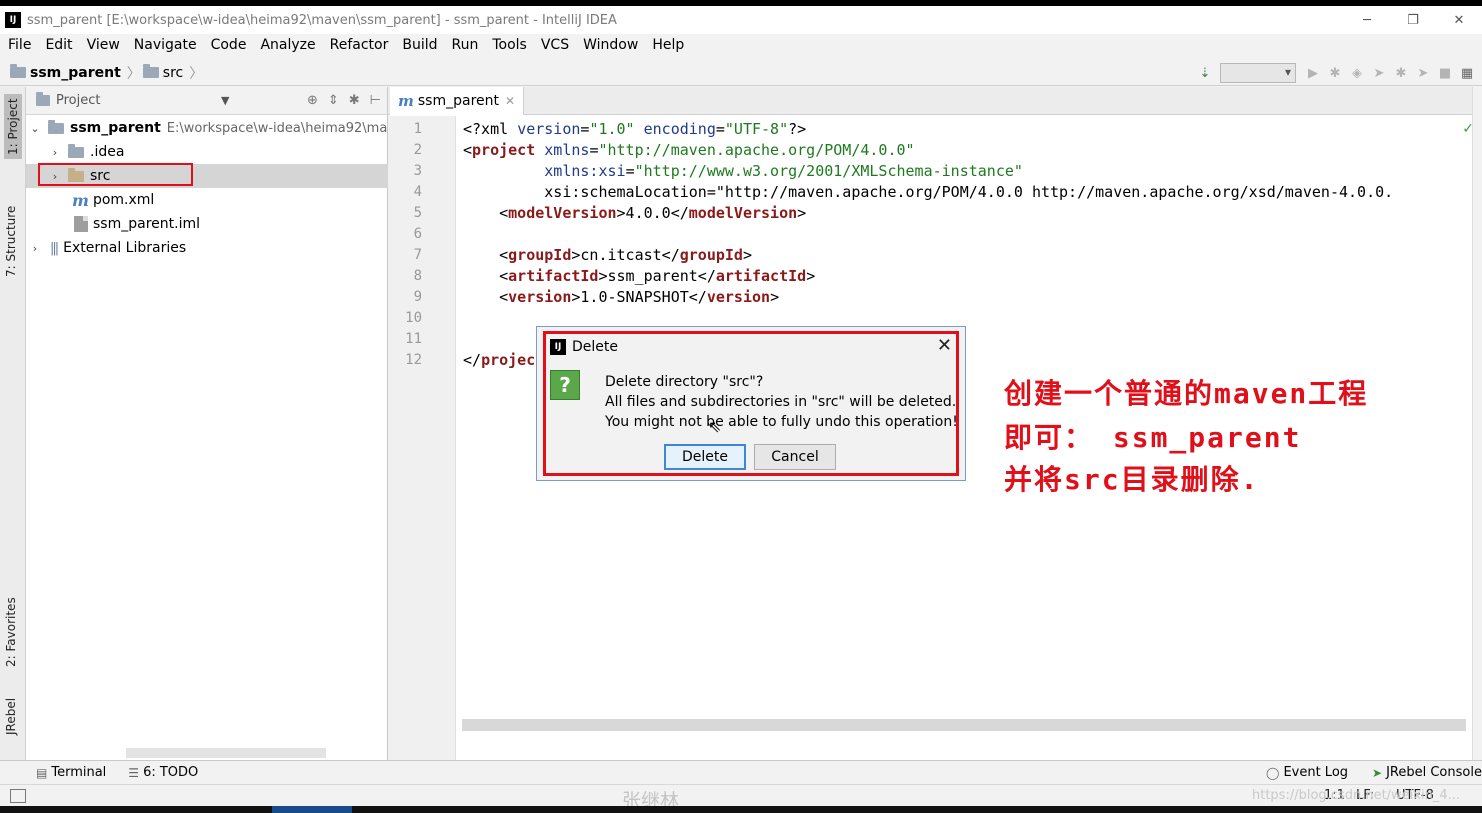 Image resolution: width=1482 pixels, height=813 pixels. What do you see at coordinates (668, 45) in the screenshot?
I see `menu-help: Help` at bounding box center [668, 45].